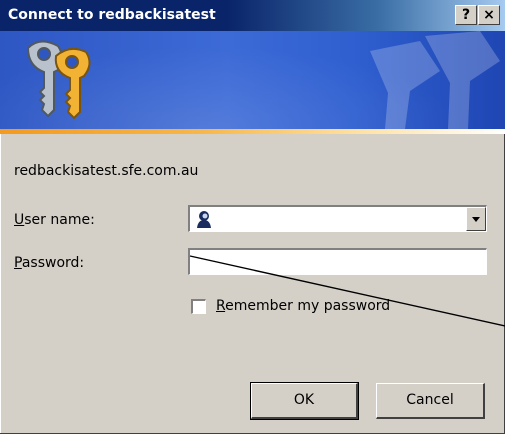 This screenshot has height=434, width=505. Describe the element at coordinates (198, 306) in the screenshot. I see `remember-password-checkbox` at that location.